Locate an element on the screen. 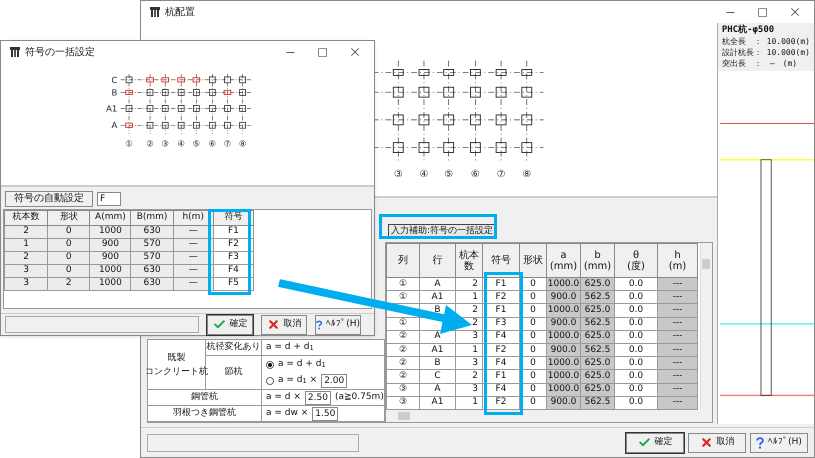 This screenshot has width=815, height=458. table-cell: ① is located at coordinates (403, 323).